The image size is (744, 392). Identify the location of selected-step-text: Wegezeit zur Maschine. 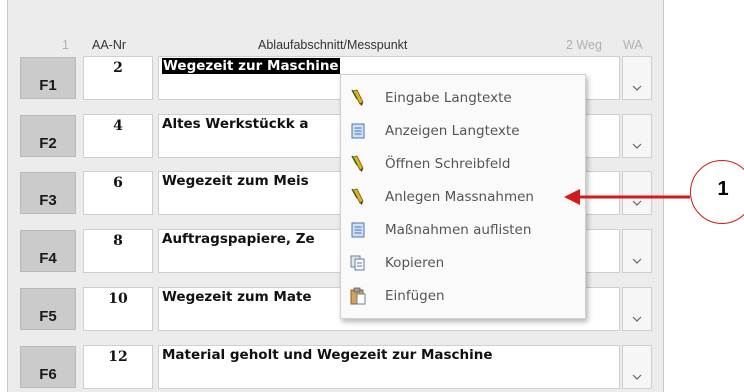
(251, 66).